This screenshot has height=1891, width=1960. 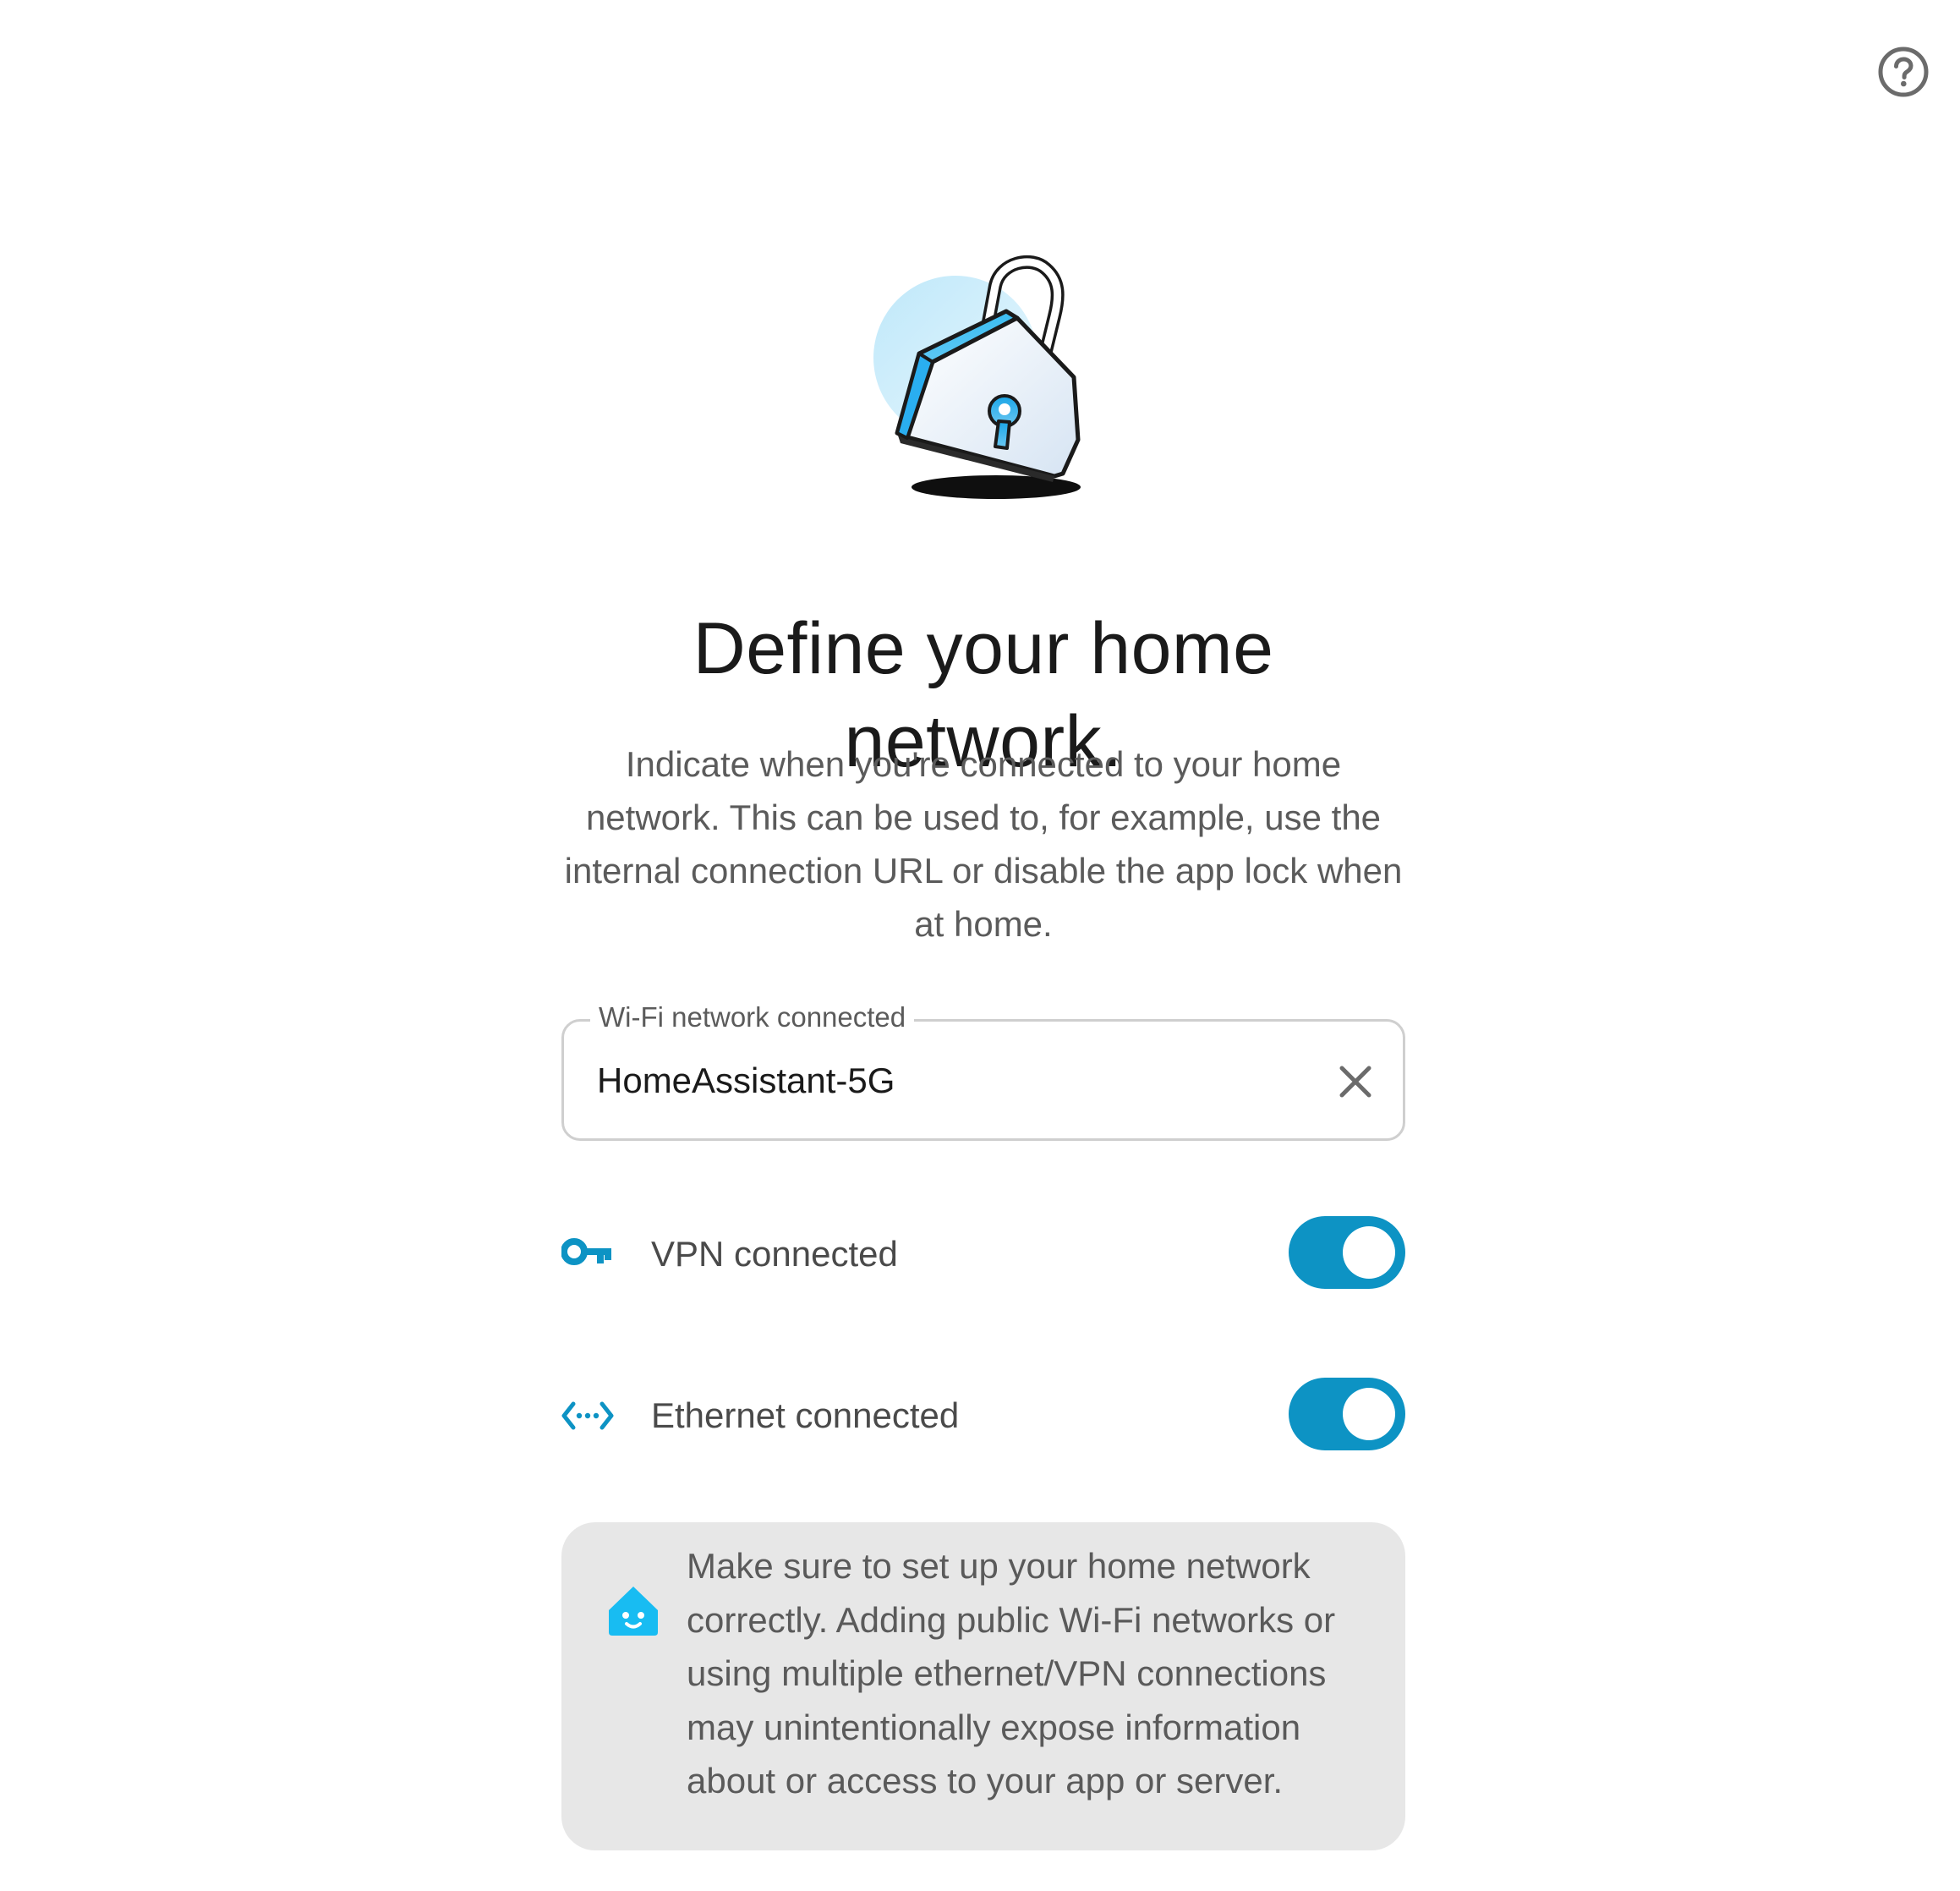 What do you see at coordinates (1355, 1082) in the screenshot?
I see `close-icon` at bounding box center [1355, 1082].